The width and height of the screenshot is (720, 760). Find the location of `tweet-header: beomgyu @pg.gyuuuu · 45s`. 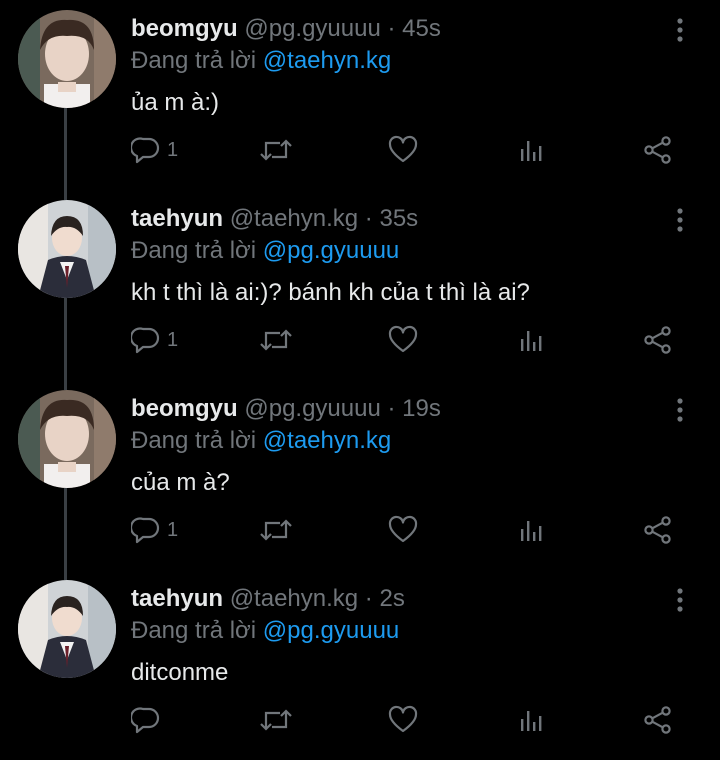

tweet-header: beomgyu @pg.gyuuuu · 45s is located at coordinates (286, 29).